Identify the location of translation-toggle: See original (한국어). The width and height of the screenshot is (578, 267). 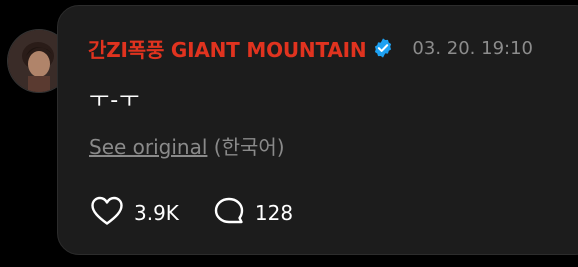
(187, 145).